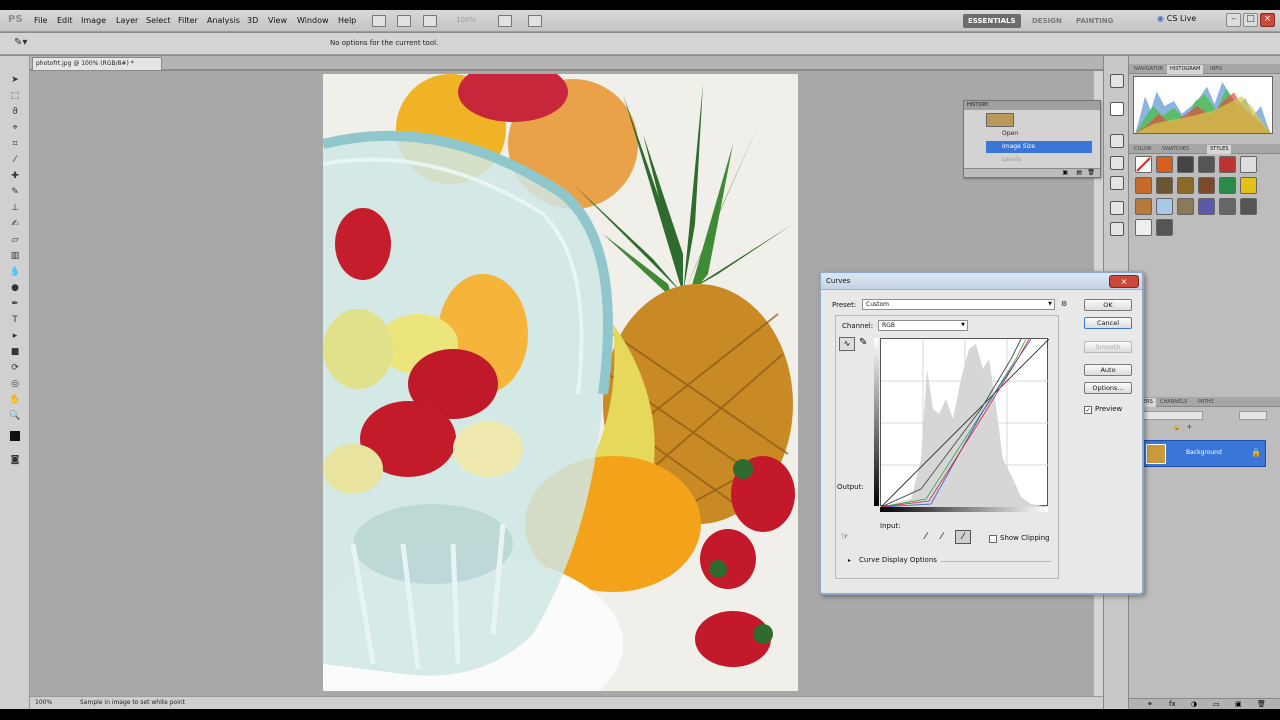  I want to click on pencil-tool-icon: ✎, so click(863, 342).